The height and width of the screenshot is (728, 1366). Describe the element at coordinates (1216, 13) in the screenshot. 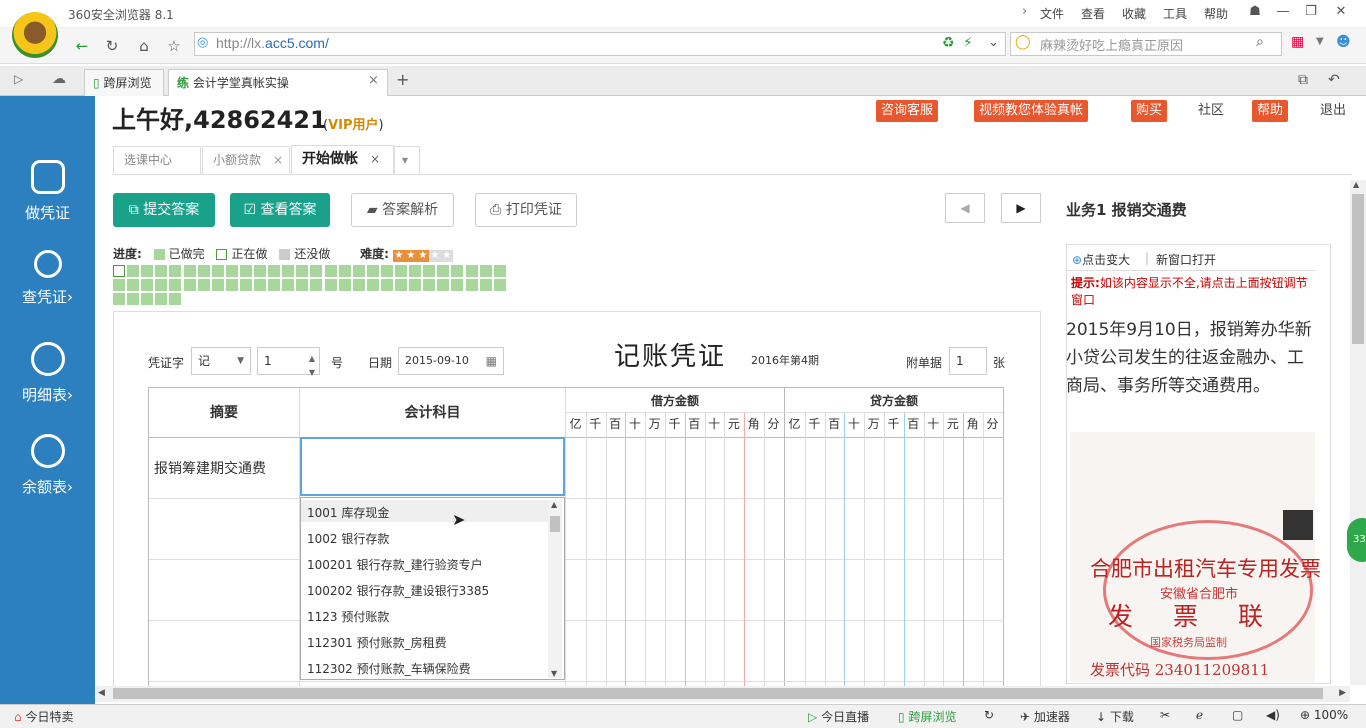

I see `menu-help: 帮助` at that location.